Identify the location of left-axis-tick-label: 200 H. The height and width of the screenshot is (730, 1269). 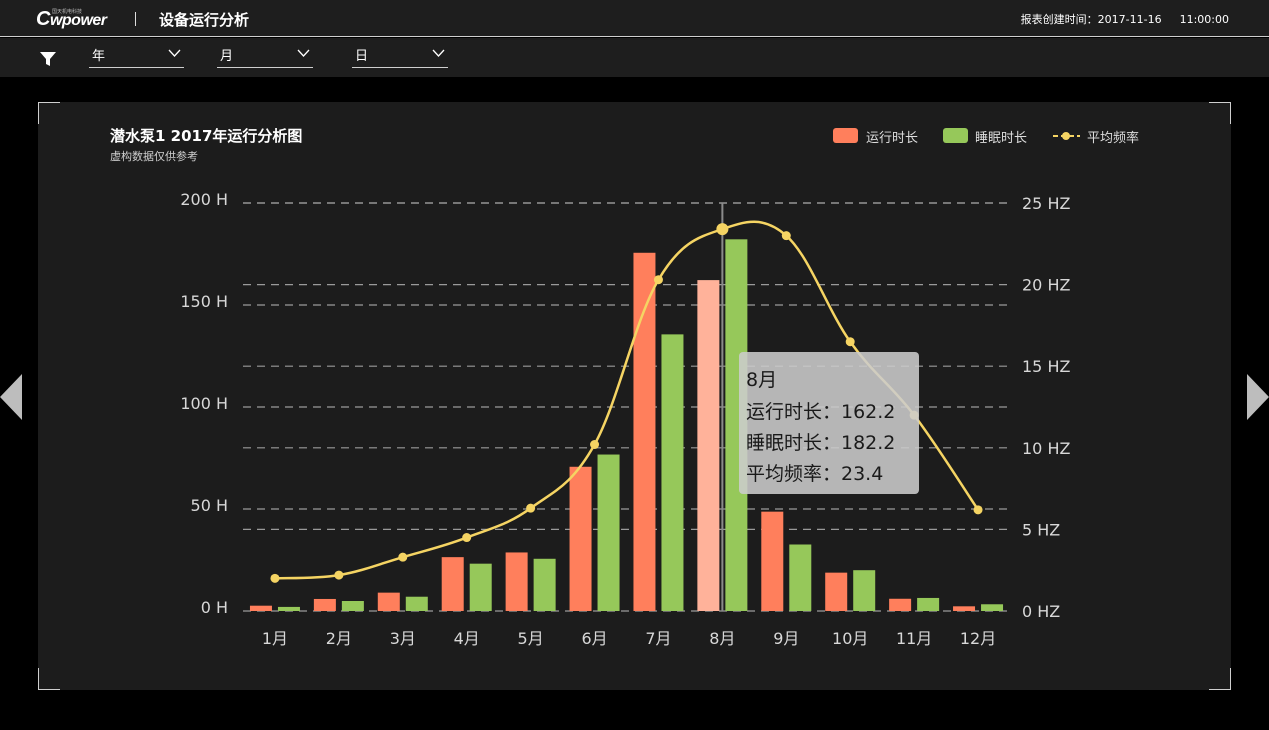
(204, 199).